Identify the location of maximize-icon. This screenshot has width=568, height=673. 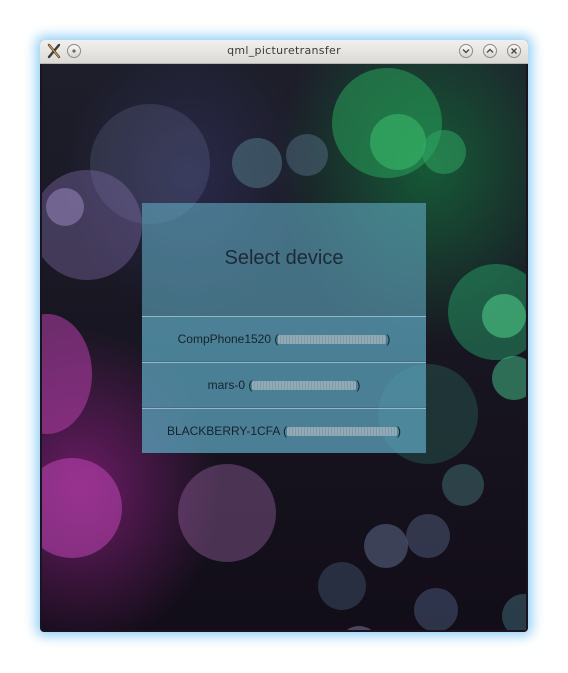
(490, 51).